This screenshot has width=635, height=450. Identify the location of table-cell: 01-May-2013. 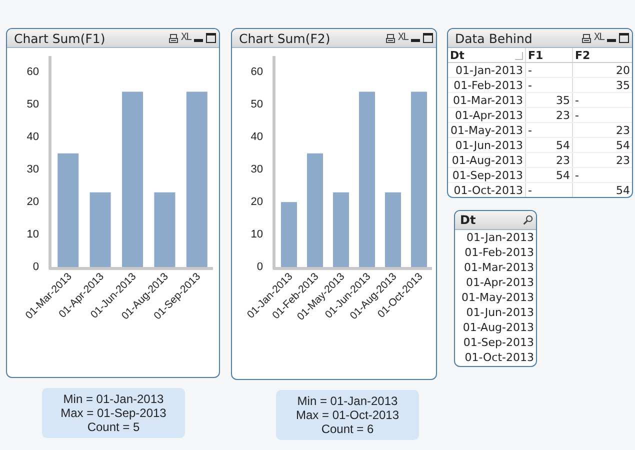
(487, 130).